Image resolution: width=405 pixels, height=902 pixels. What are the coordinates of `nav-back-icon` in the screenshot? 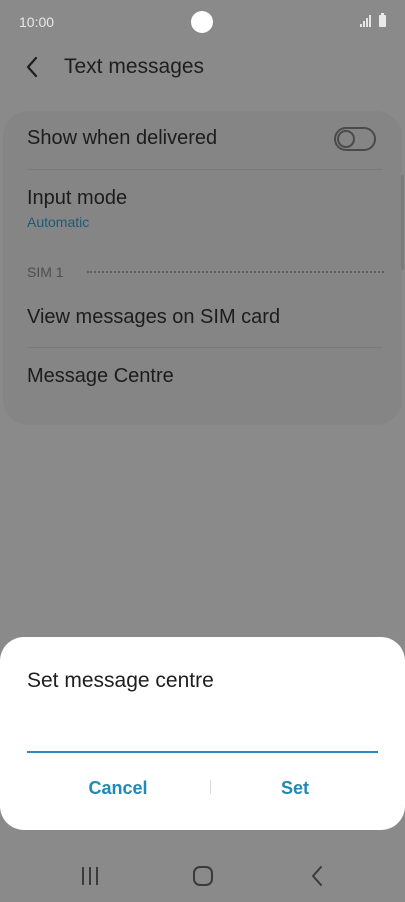 It's located at (317, 876).